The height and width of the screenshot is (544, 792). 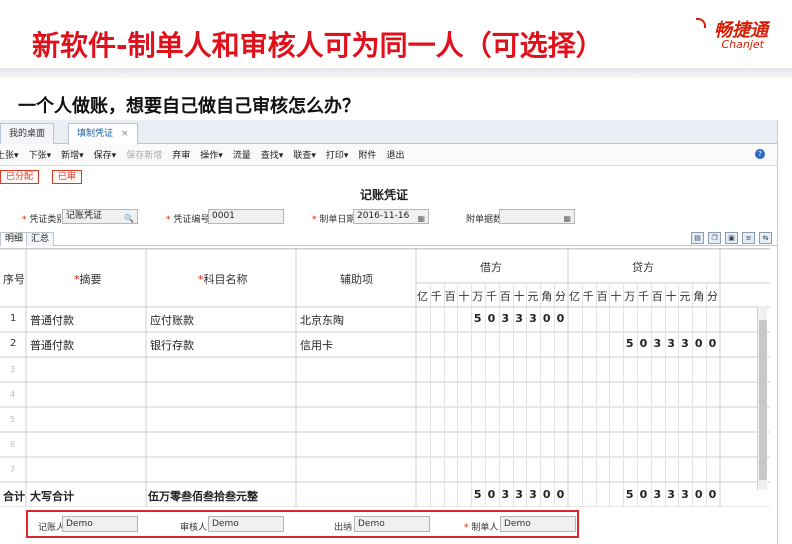 I want to click on row-aux: 北京东陶, so click(x=322, y=320).